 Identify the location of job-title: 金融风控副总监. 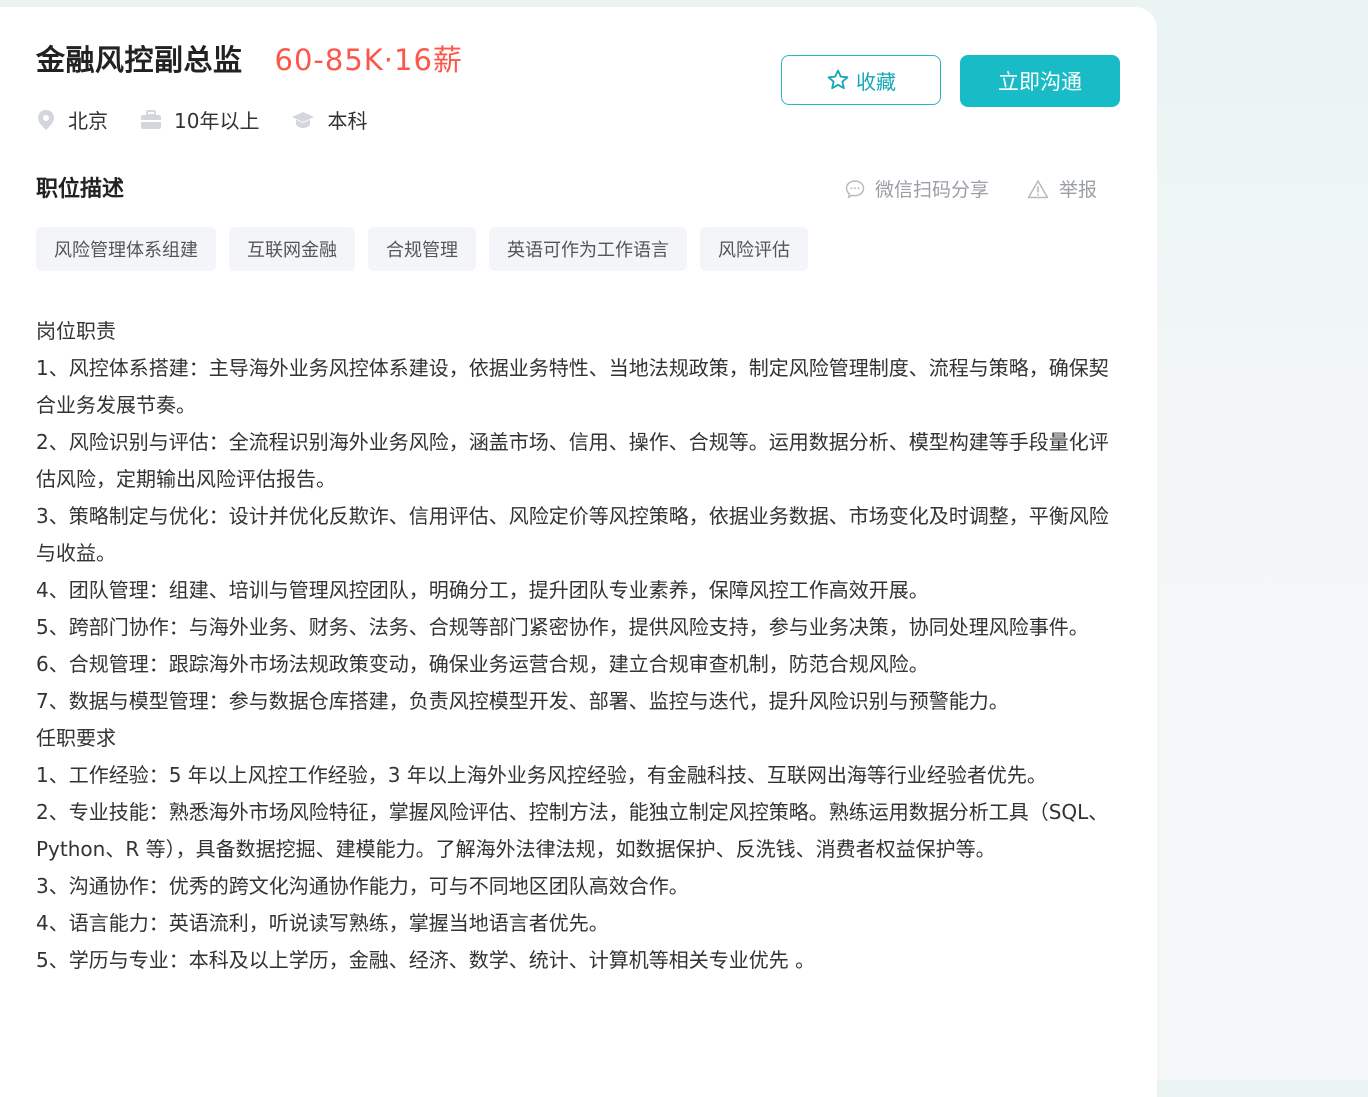
(139, 60).